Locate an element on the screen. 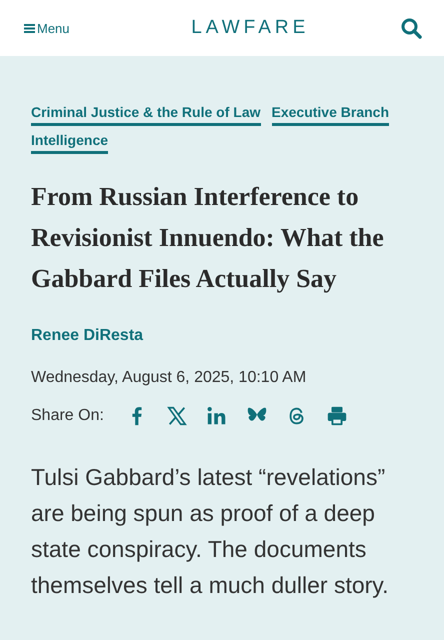  topic-tag-link: Executive Branch is located at coordinates (330, 115).